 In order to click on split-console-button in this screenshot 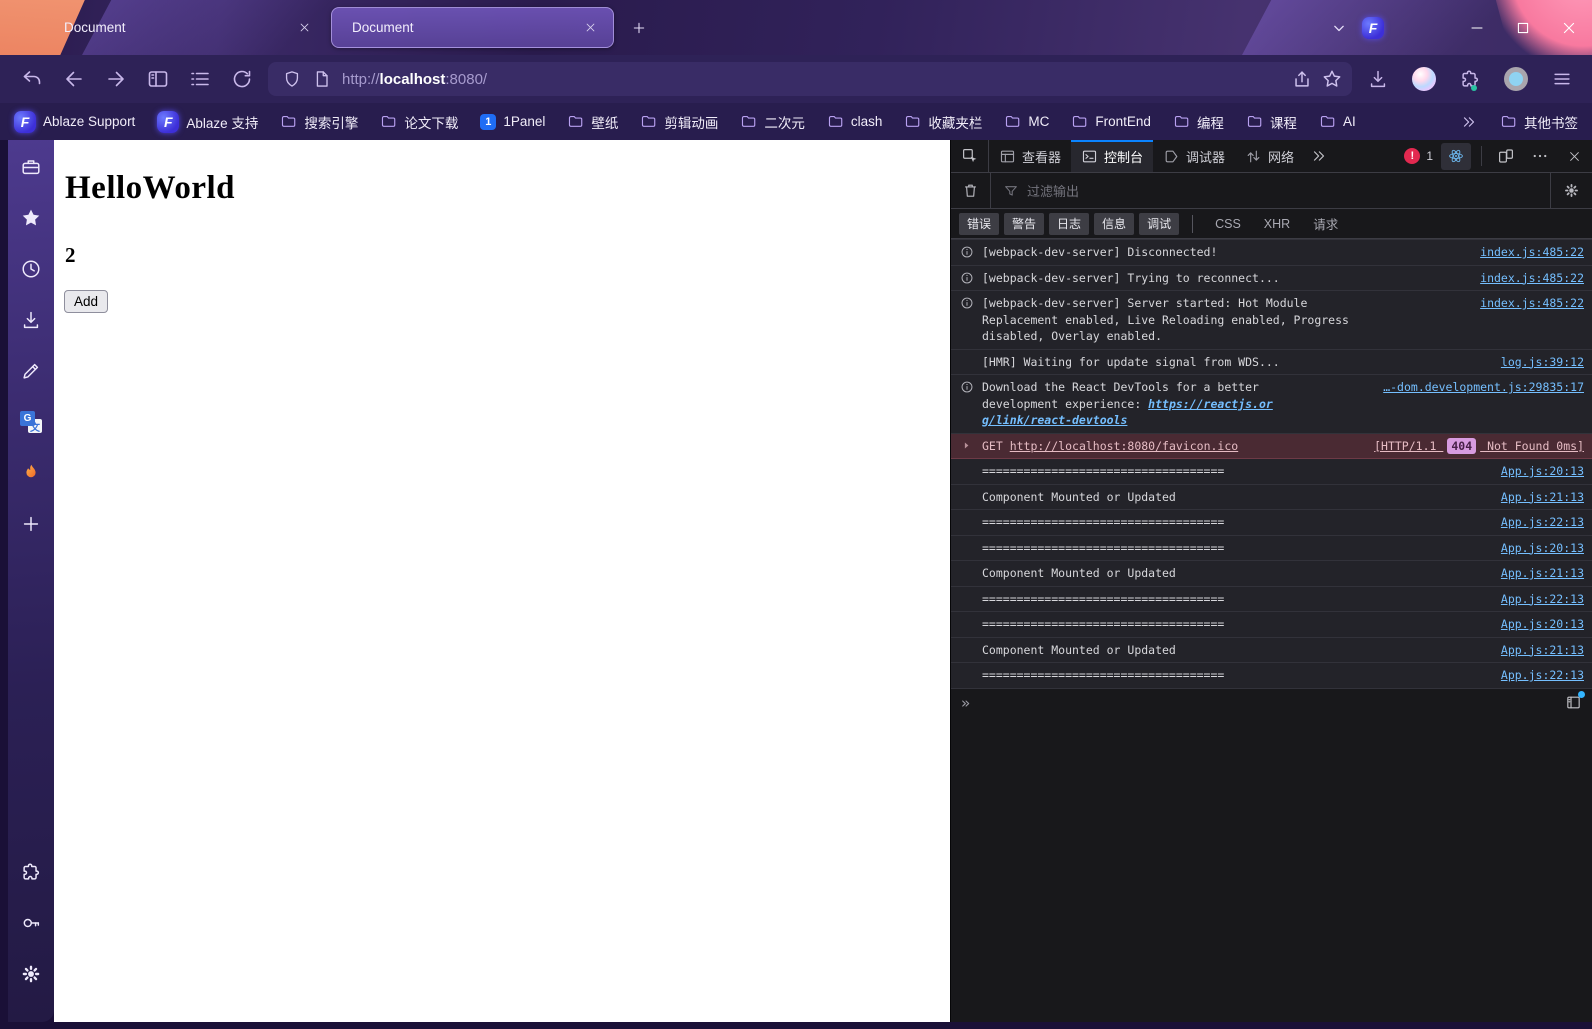, I will do `click(1575, 701)`.